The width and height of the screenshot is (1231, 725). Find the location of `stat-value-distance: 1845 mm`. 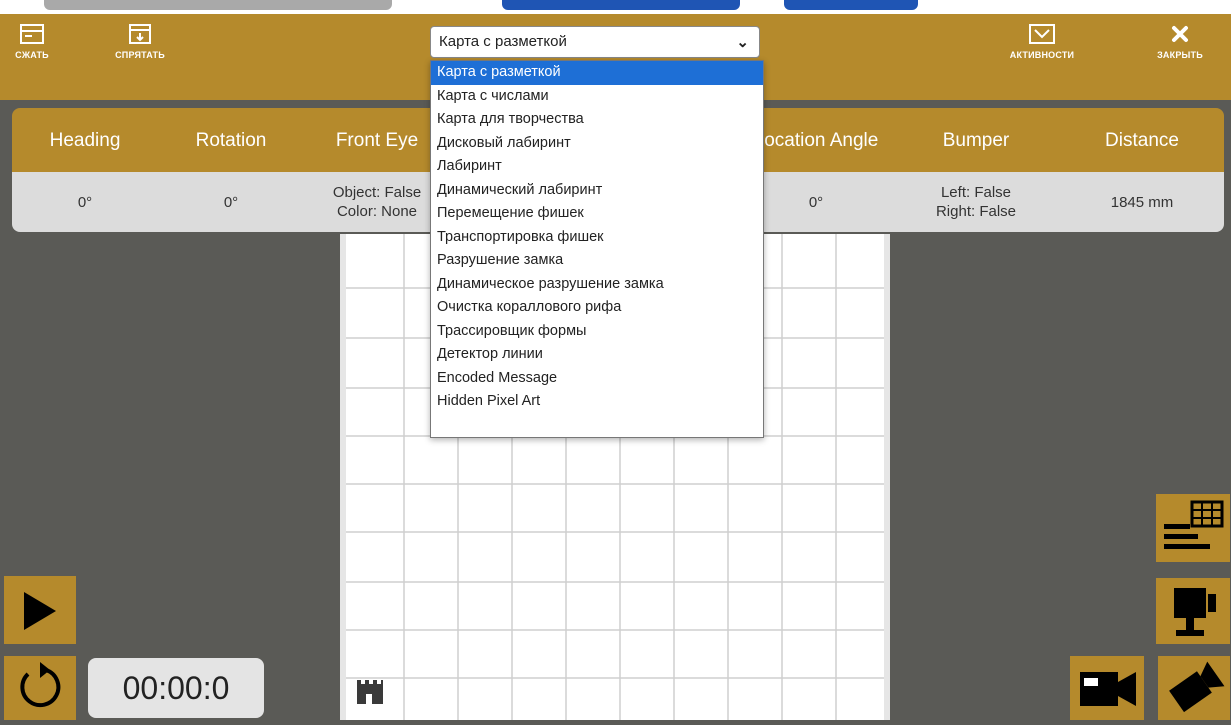

stat-value-distance: 1845 mm is located at coordinates (1142, 202).